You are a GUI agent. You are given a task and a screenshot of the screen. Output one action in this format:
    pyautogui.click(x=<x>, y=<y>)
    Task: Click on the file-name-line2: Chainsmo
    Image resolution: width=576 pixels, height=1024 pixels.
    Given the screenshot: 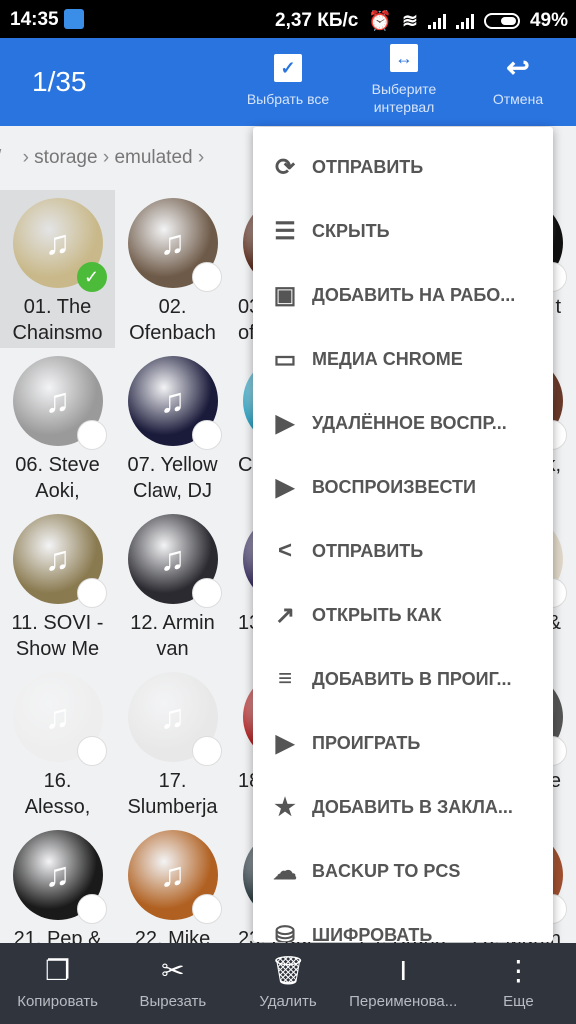 What is the action you would take?
    pyautogui.click(x=57, y=333)
    